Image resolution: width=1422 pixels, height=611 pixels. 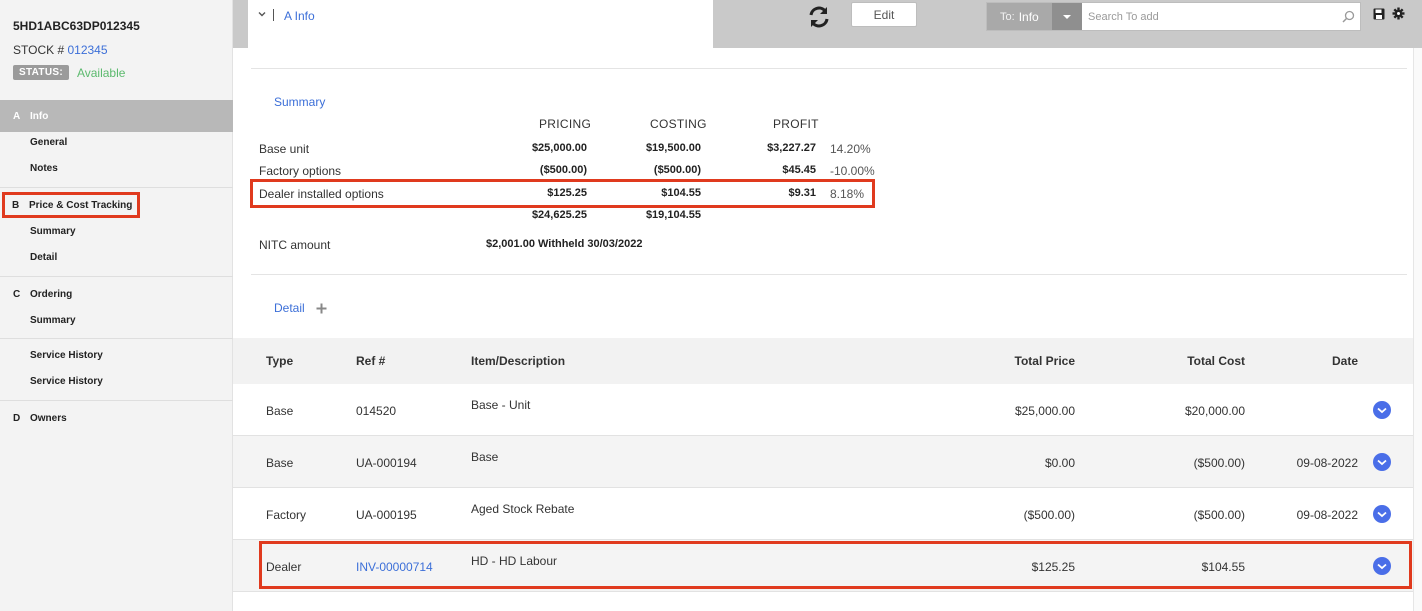 I want to click on search-input, so click(x=1209, y=16).